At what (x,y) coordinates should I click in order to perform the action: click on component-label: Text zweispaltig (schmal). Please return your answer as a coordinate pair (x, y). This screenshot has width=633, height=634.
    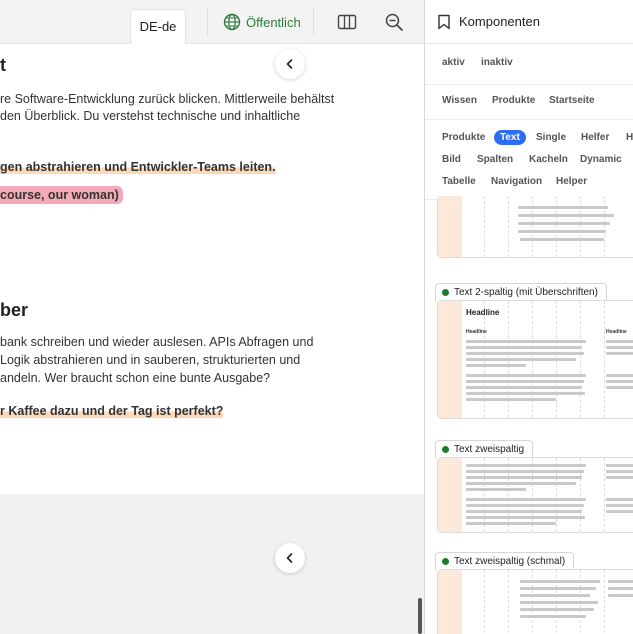
    Looking at the image, I should click on (505, 561).